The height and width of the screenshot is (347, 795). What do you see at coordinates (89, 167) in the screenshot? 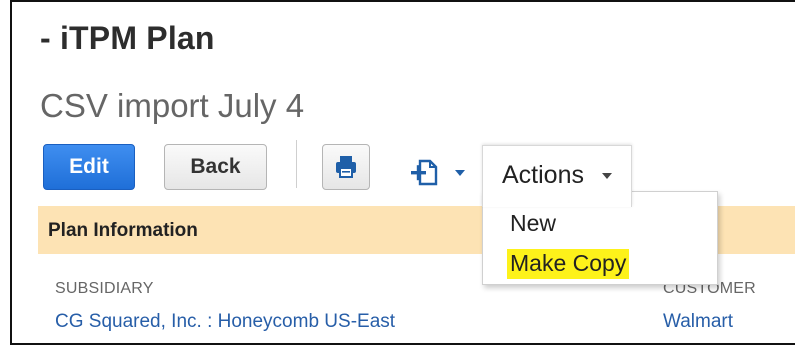
I see `edit-button: Edit` at bounding box center [89, 167].